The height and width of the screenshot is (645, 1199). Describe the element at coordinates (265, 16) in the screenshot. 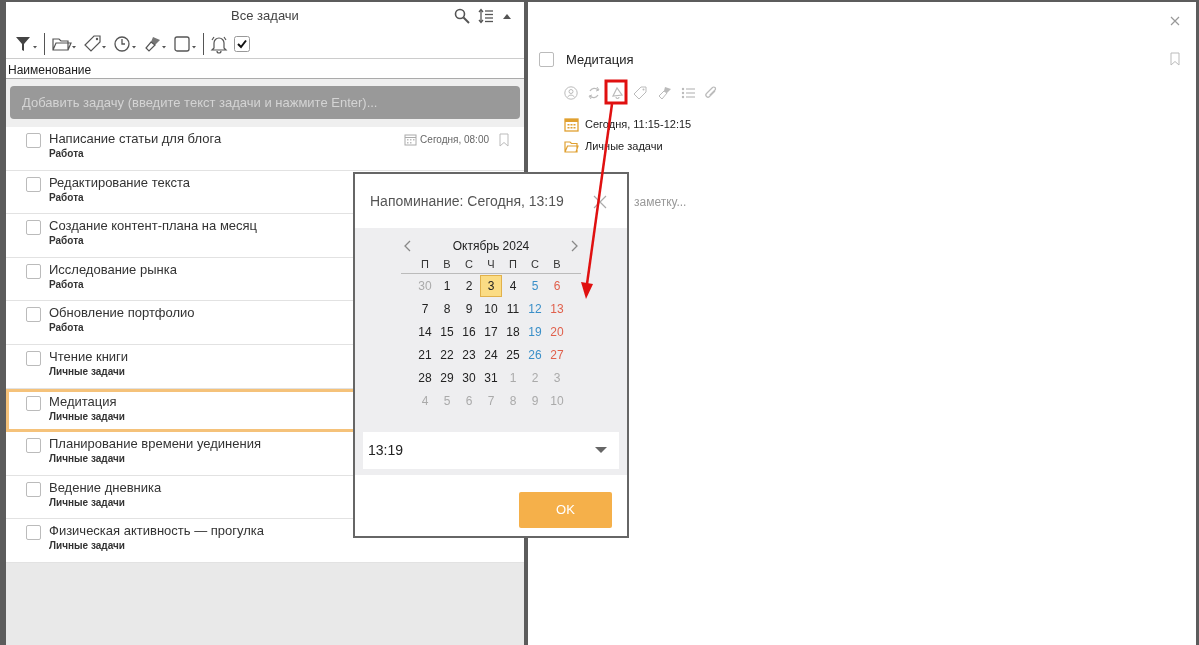

I see `list-title: Все задачи` at that location.